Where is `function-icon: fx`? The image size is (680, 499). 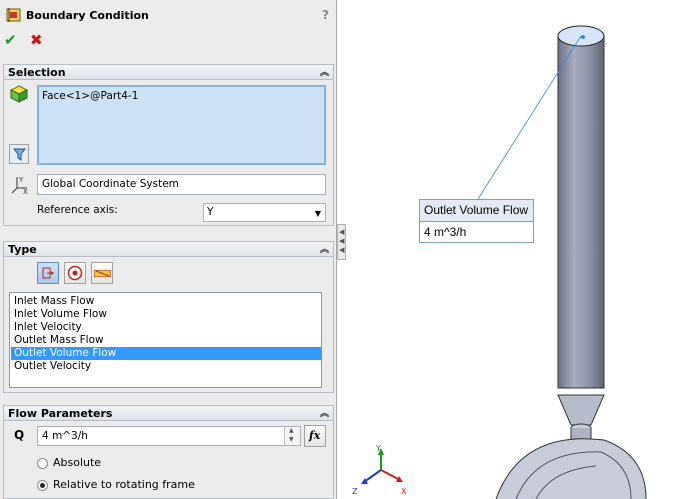
function-icon: fx is located at coordinates (315, 435).